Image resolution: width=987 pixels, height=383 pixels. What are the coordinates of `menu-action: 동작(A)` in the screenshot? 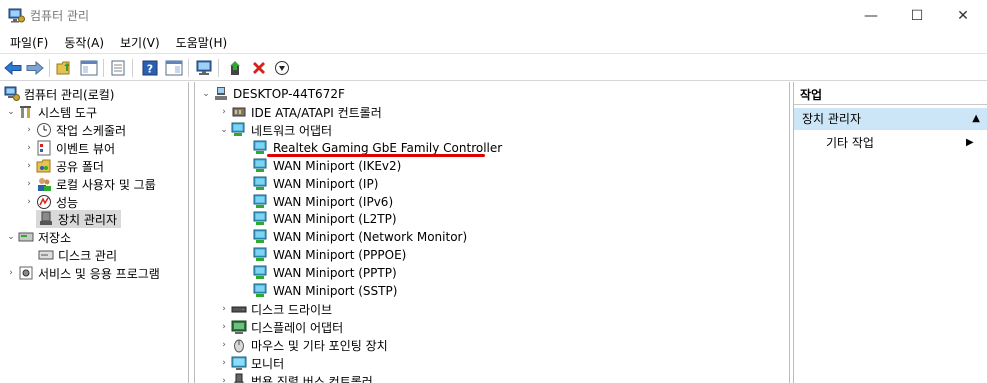 It's located at (84, 42).